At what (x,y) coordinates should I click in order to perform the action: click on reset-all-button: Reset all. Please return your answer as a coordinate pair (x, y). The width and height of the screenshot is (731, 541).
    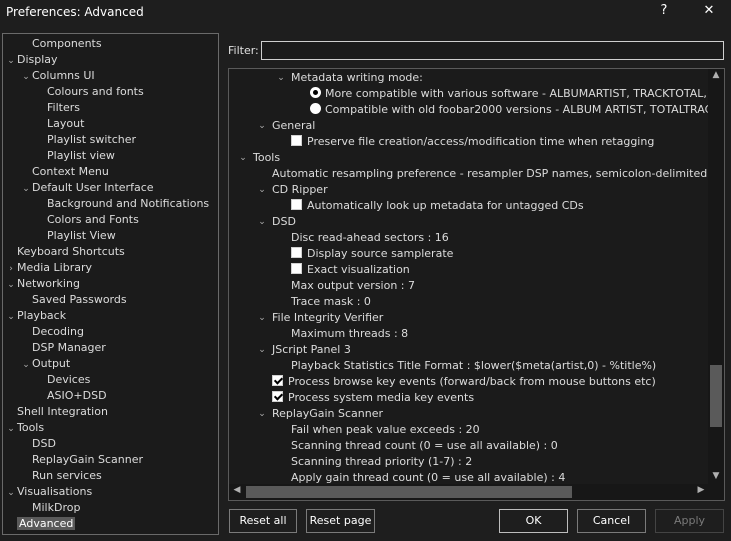
    Looking at the image, I should click on (263, 521).